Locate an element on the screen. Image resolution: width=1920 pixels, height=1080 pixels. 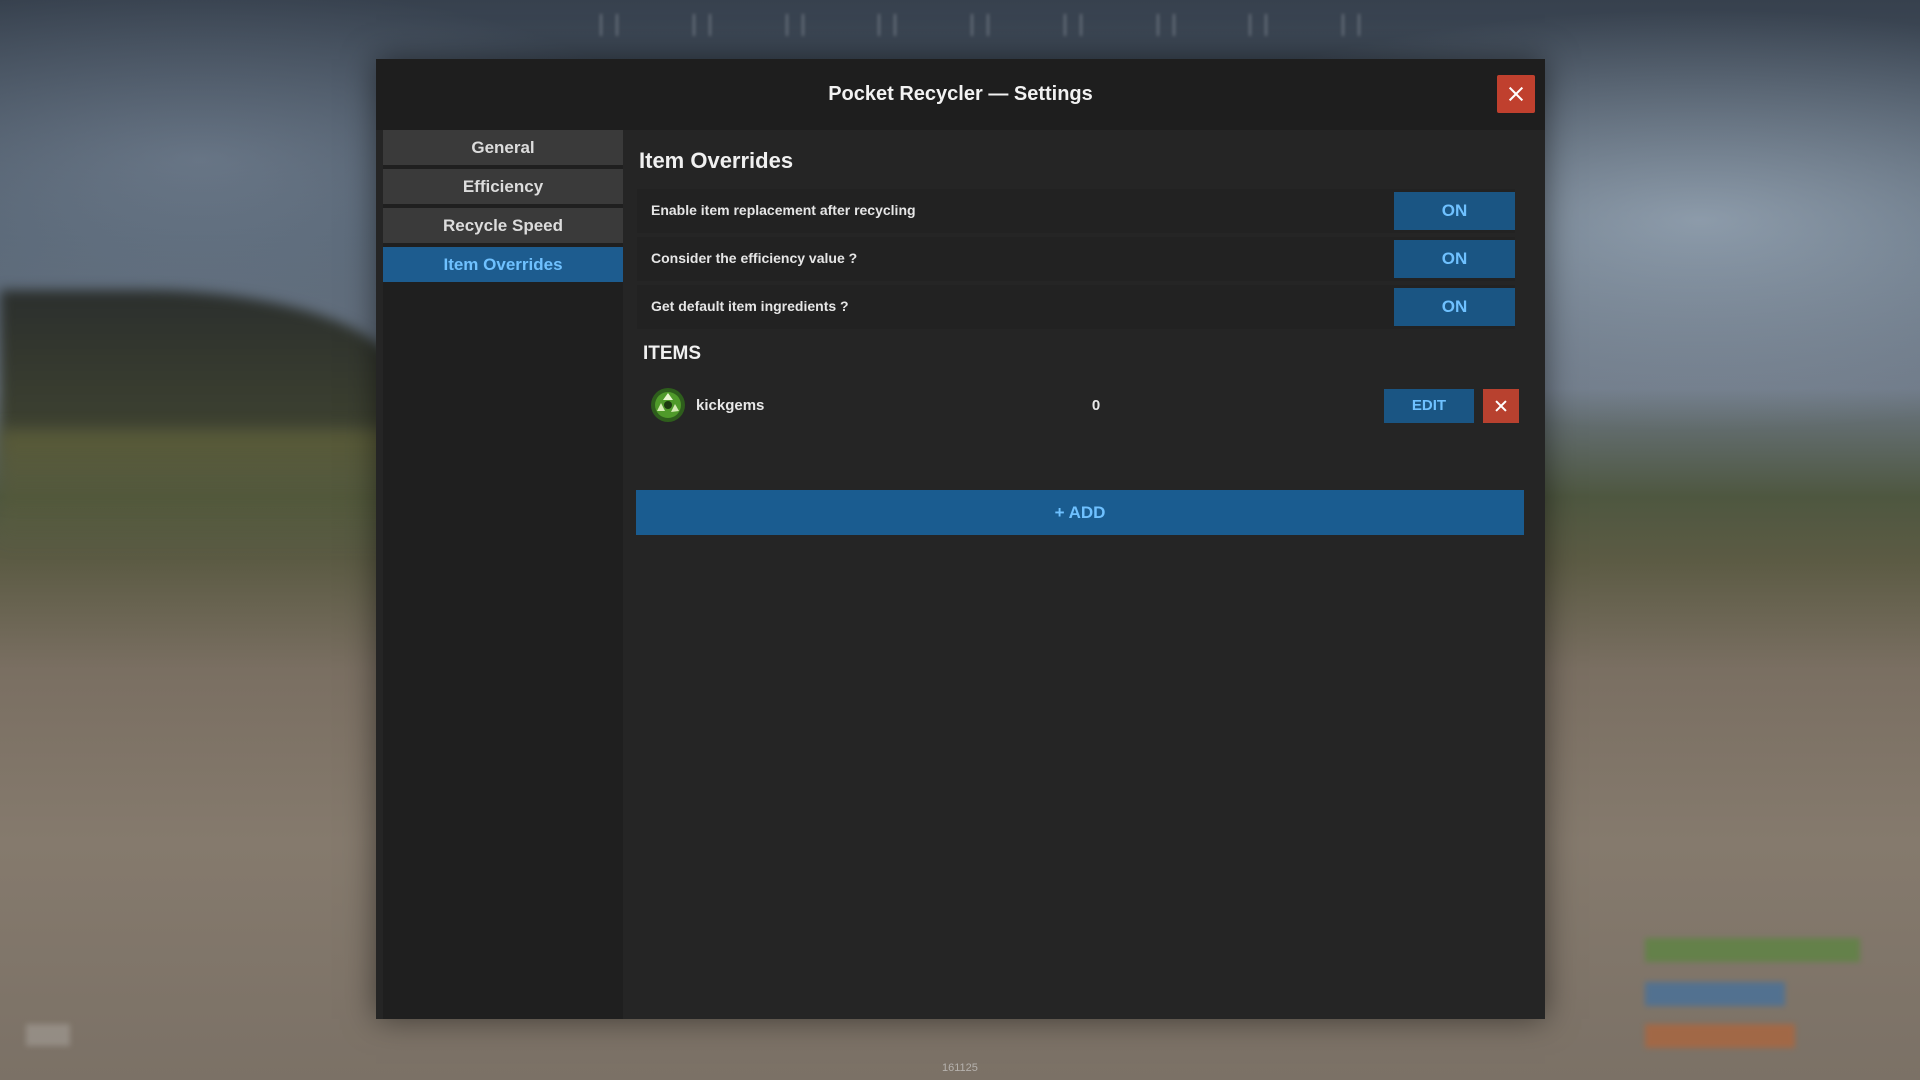
efficiency-value-toggle: ON is located at coordinates (1454, 259).